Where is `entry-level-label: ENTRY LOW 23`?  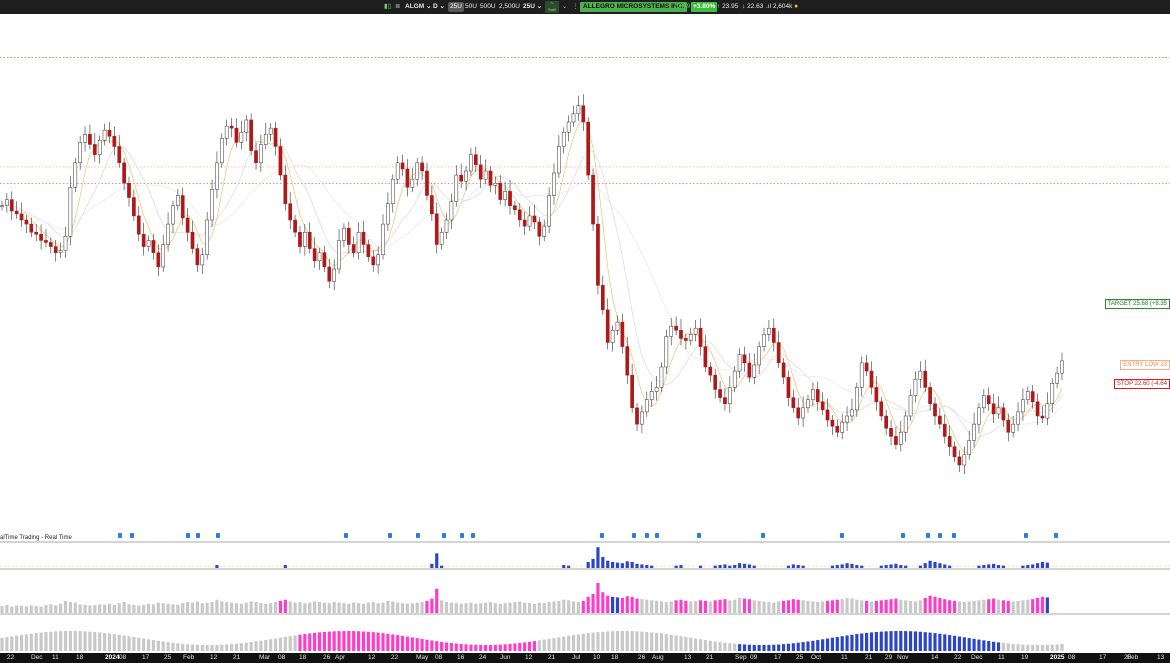 entry-level-label: ENTRY LOW 23 is located at coordinates (1145, 365).